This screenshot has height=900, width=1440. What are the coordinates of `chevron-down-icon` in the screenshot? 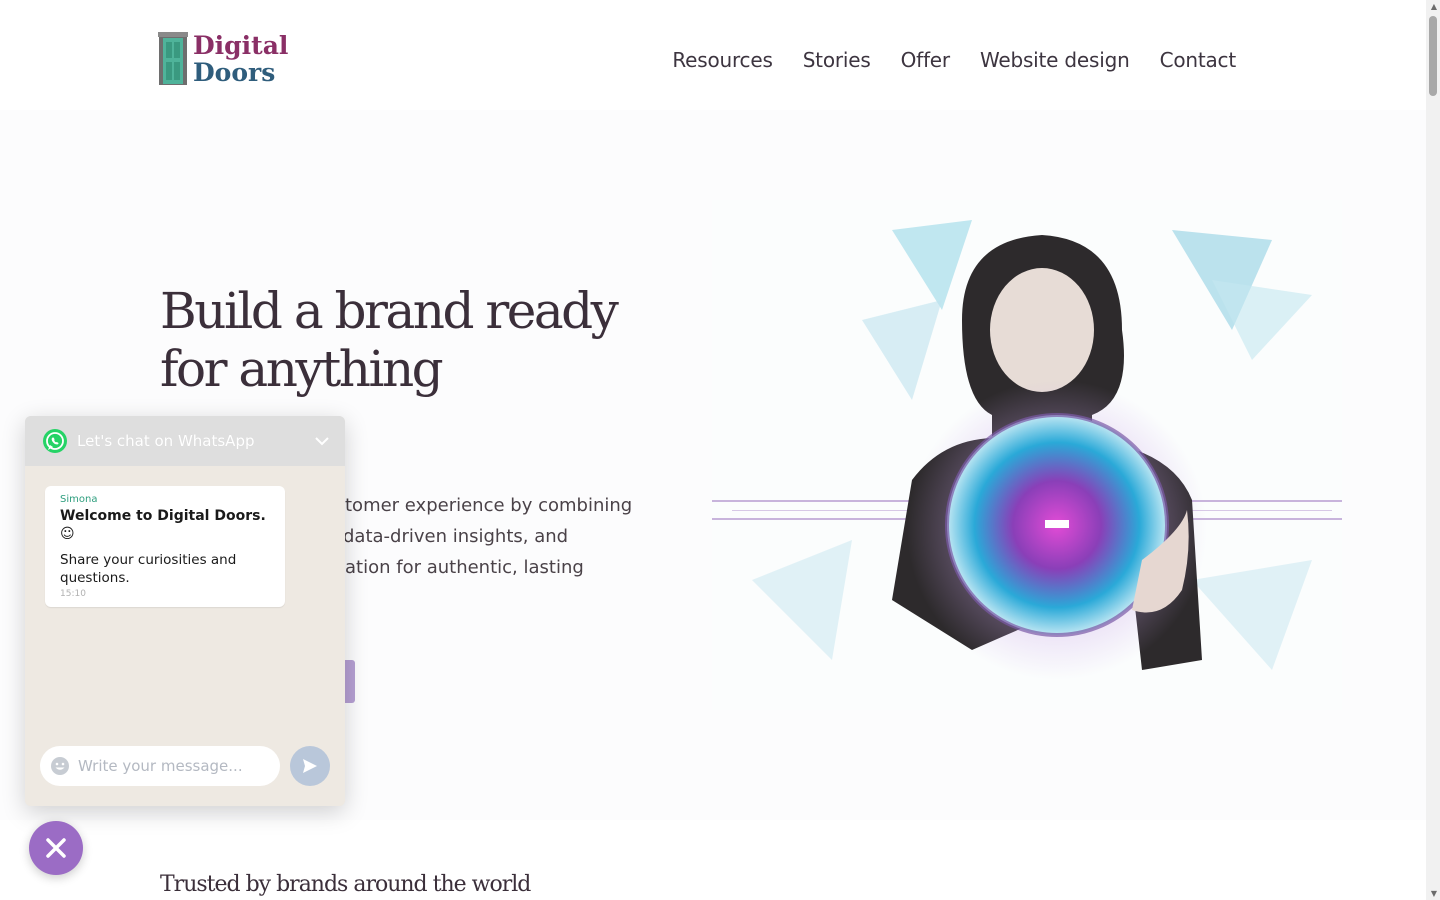 It's located at (322, 441).